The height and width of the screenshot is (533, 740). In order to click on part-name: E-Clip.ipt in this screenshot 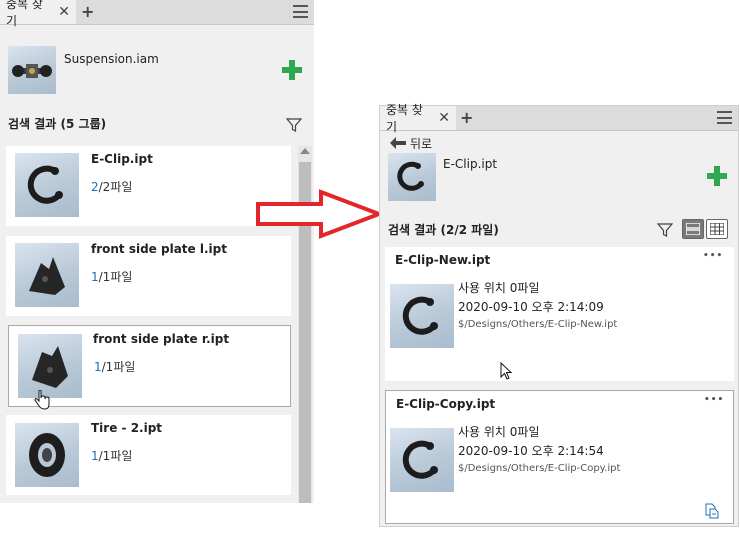, I will do `click(470, 164)`.